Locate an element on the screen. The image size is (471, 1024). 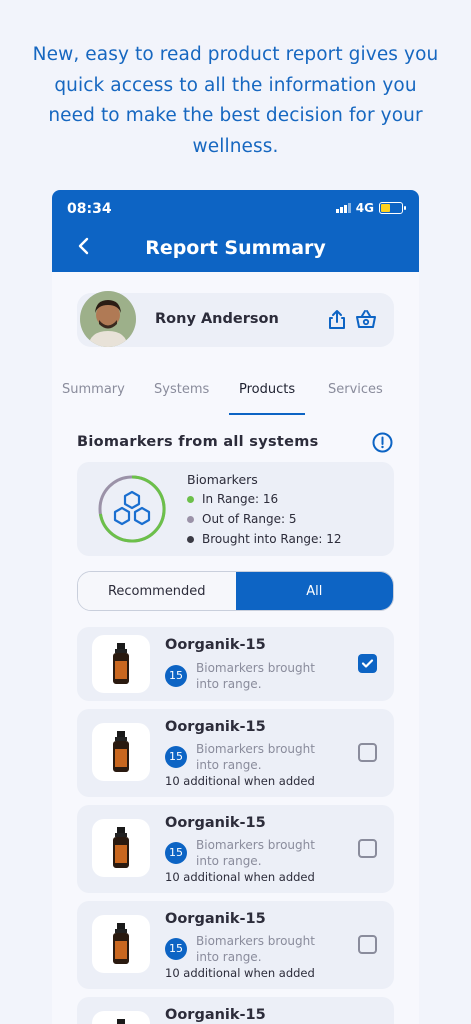
status-icons: 4G is located at coordinates (370, 208).